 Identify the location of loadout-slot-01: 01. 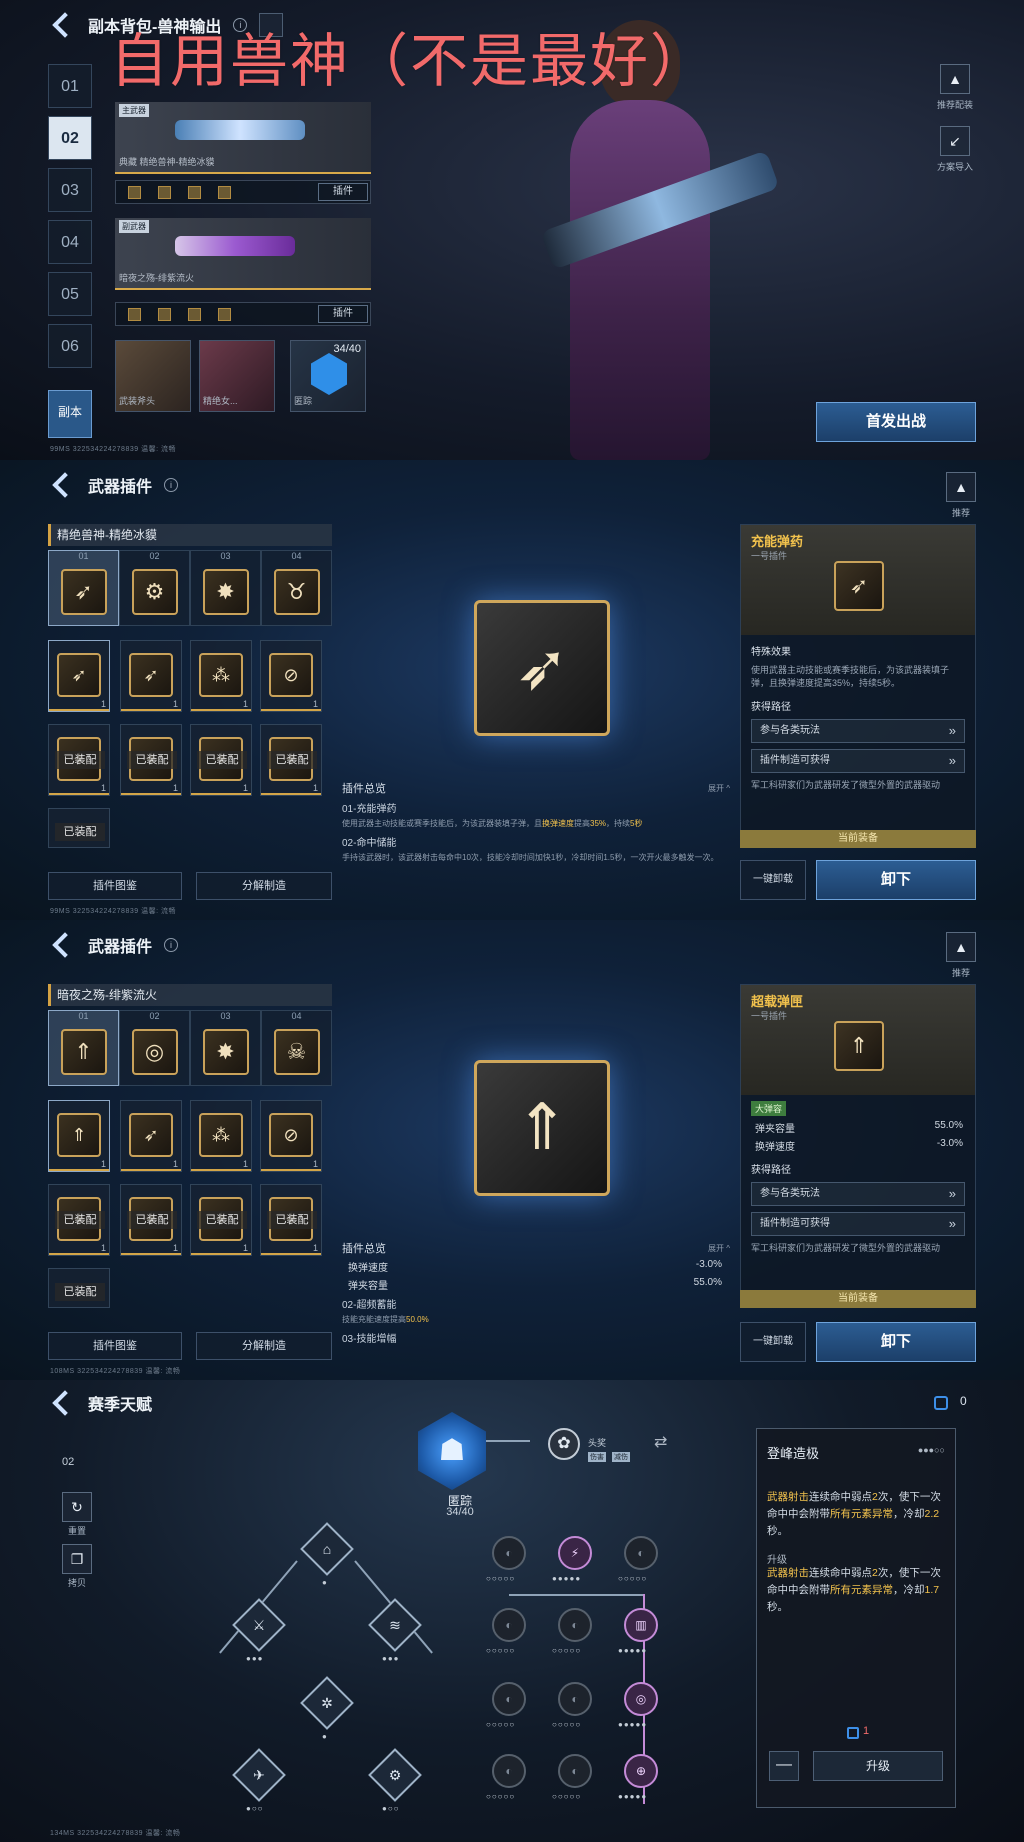
(70, 86).